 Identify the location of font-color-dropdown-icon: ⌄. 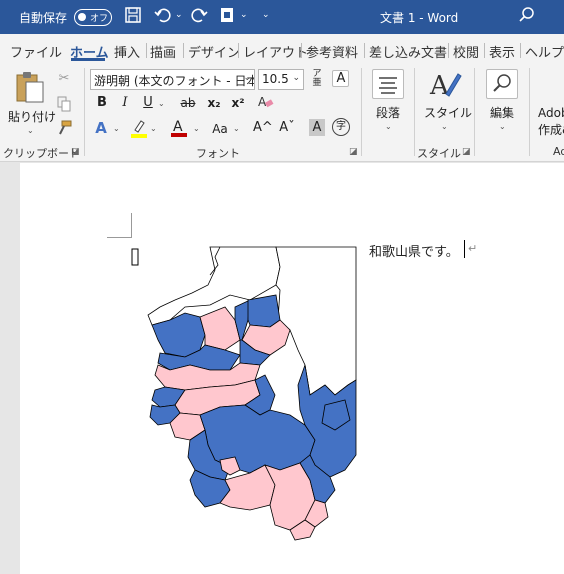
(196, 128).